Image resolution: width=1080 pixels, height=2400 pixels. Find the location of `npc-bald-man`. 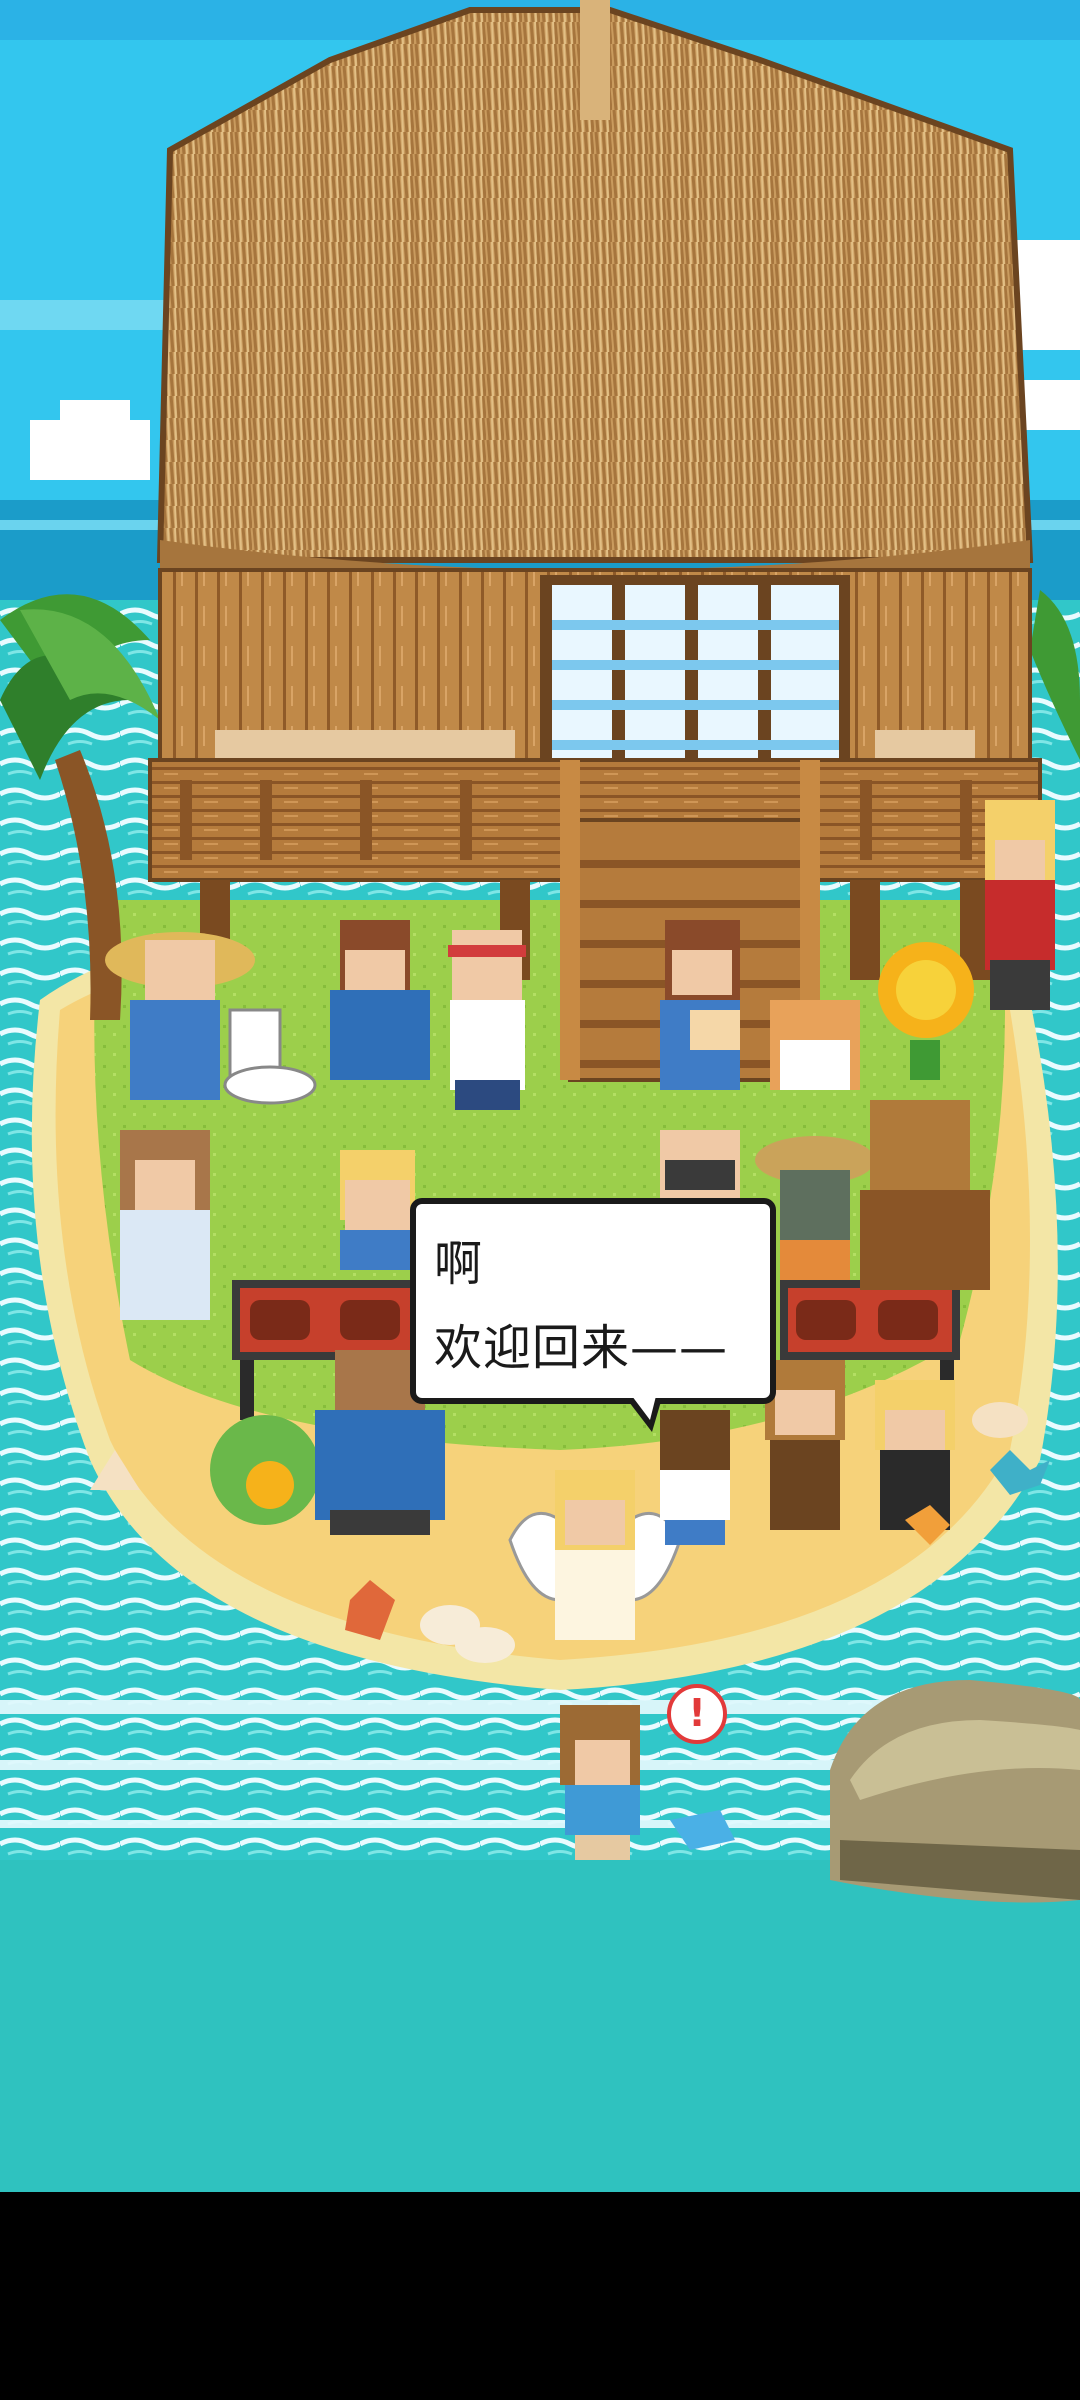

npc-bald-man is located at coordinates (700, 1165).